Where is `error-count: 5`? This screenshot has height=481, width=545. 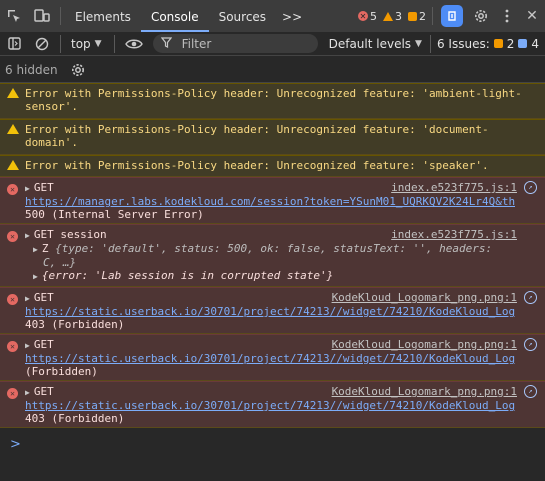
error-count: 5 is located at coordinates (373, 16).